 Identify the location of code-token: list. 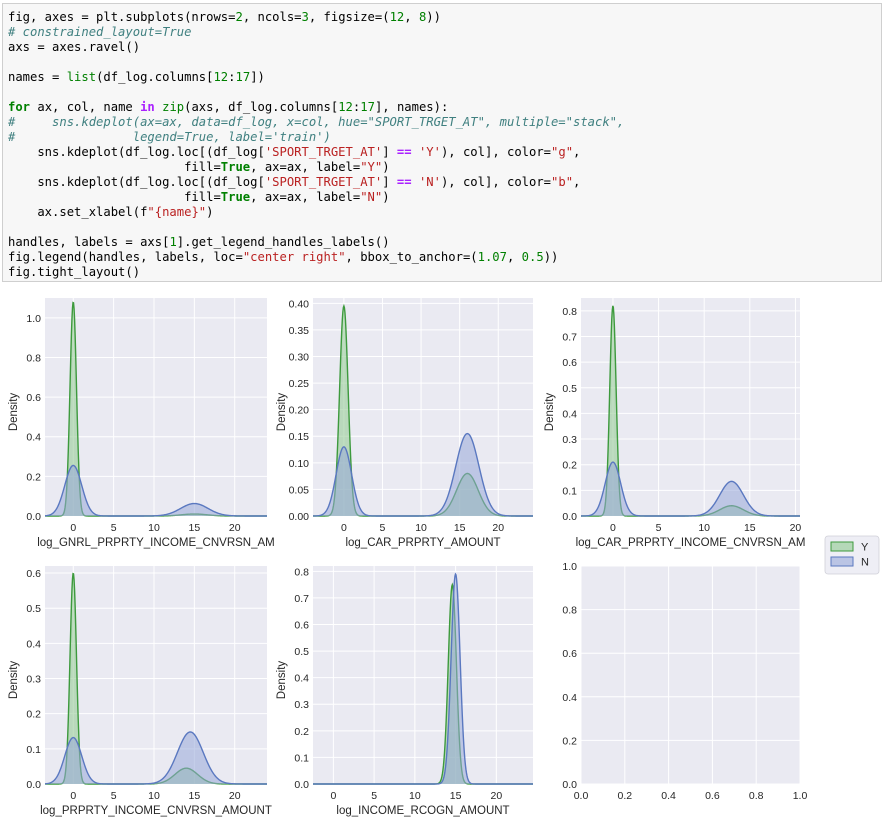
(81, 77).